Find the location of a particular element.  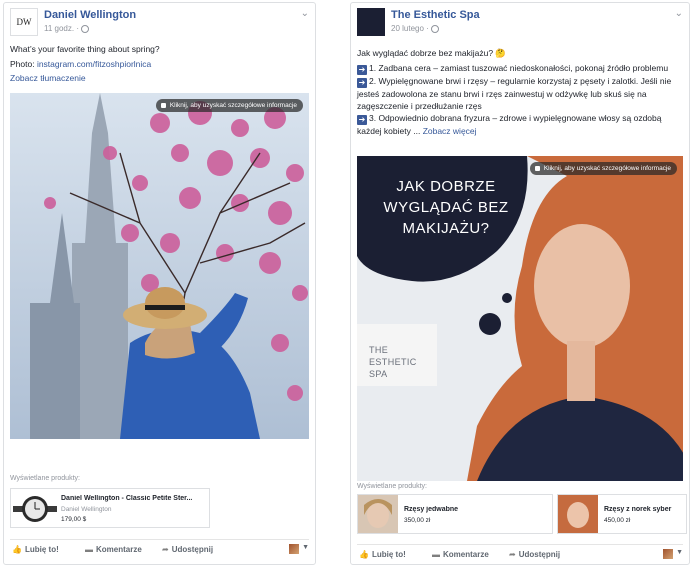

logo-line: THE is located at coordinates (379, 350).